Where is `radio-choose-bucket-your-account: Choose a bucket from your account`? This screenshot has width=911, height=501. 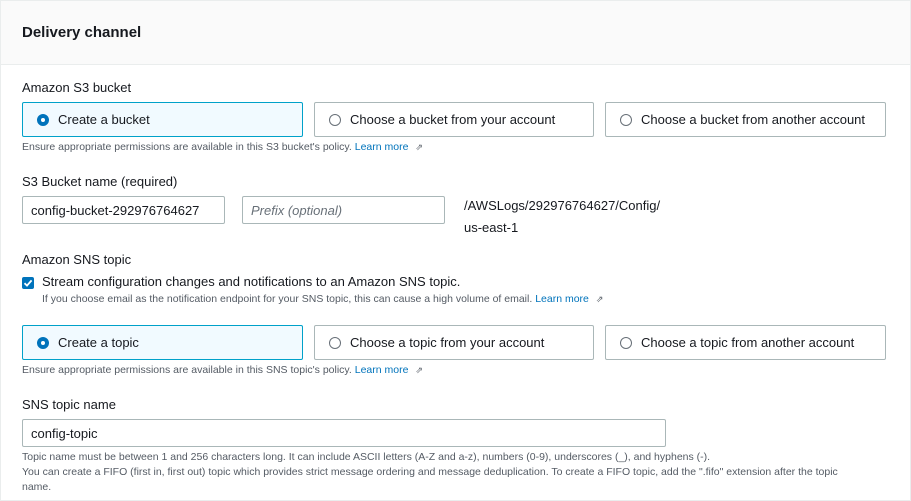
radio-choose-bucket-your-account: Choose a bucket from your account is located at coordinates (454, 119).